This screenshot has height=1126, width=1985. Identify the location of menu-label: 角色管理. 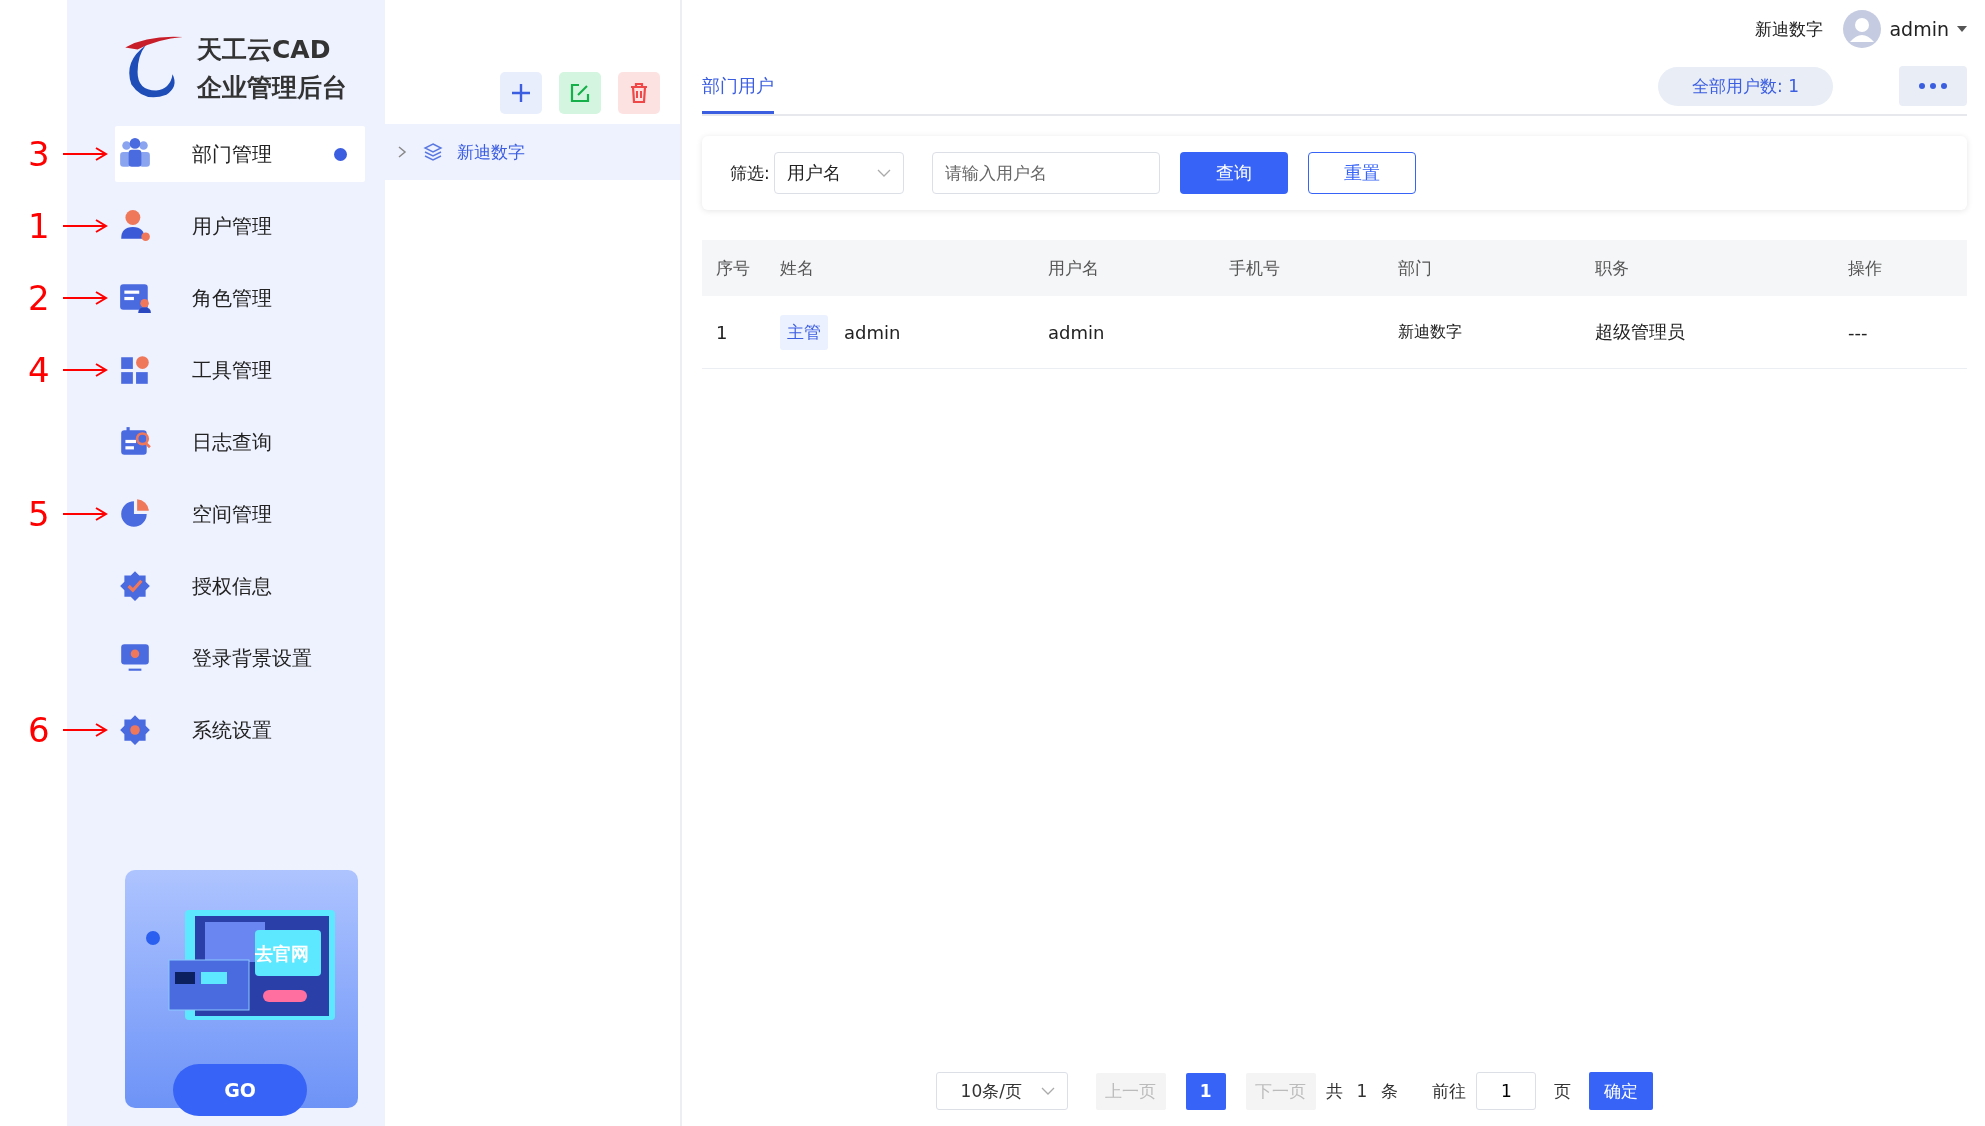
(232, 298).